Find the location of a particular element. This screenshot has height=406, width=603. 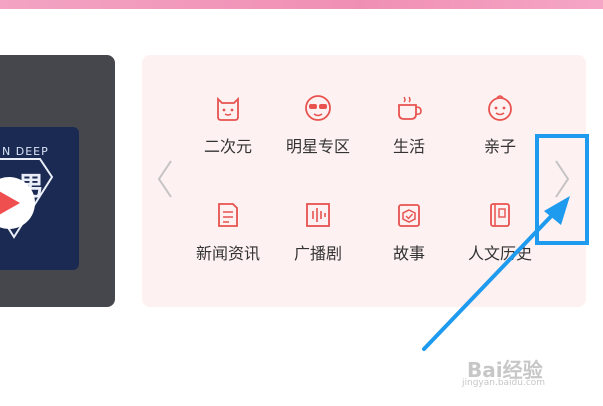

pointer-arrow-icon is located at coordinates (496, 273).